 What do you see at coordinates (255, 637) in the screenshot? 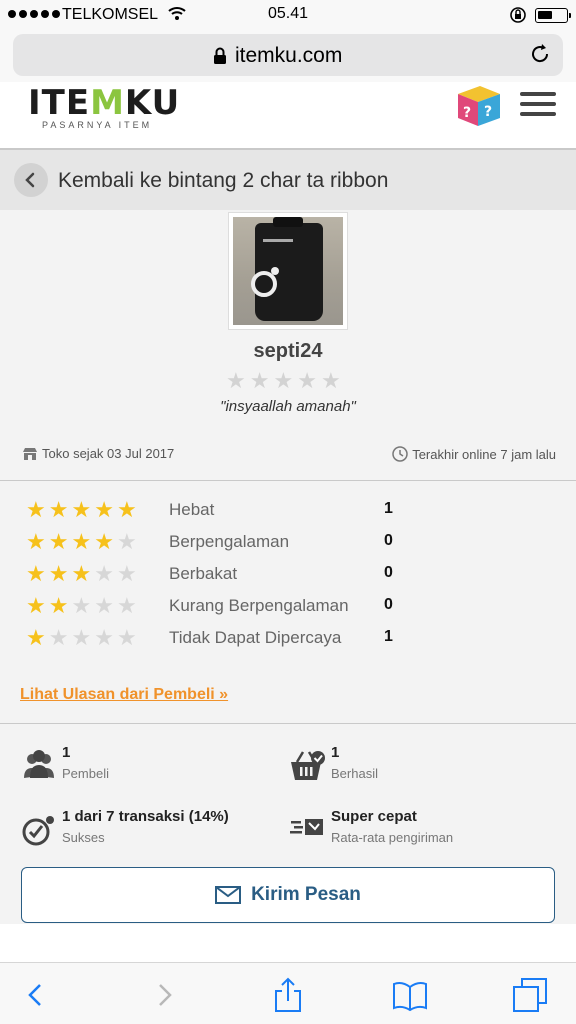
I see `rating-label: Tidak Dapat Dipercaya` at bounding box center [255, 637].